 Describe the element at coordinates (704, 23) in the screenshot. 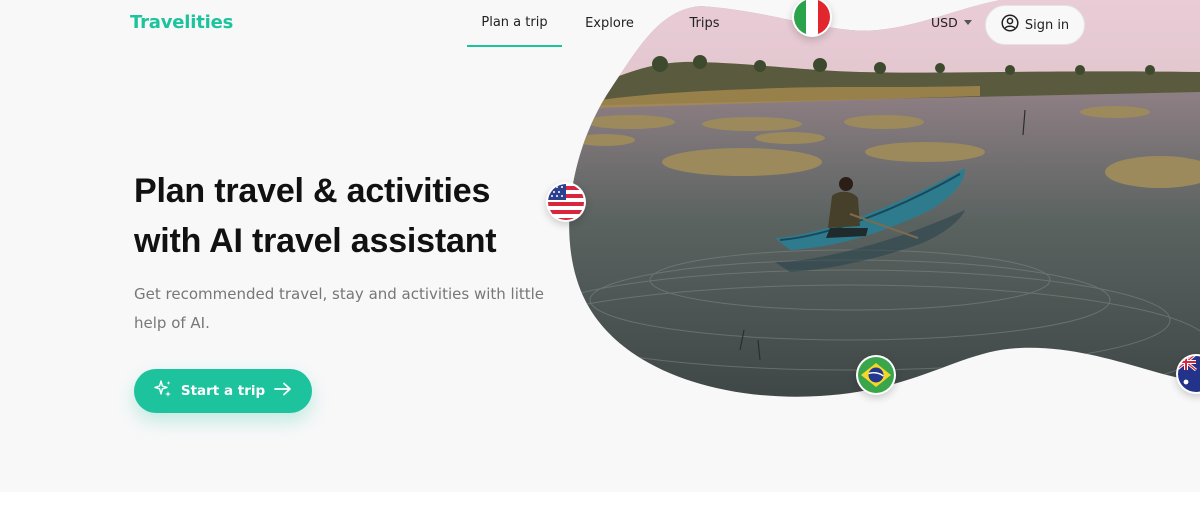

I see `tab-trips: Trips` at that location.